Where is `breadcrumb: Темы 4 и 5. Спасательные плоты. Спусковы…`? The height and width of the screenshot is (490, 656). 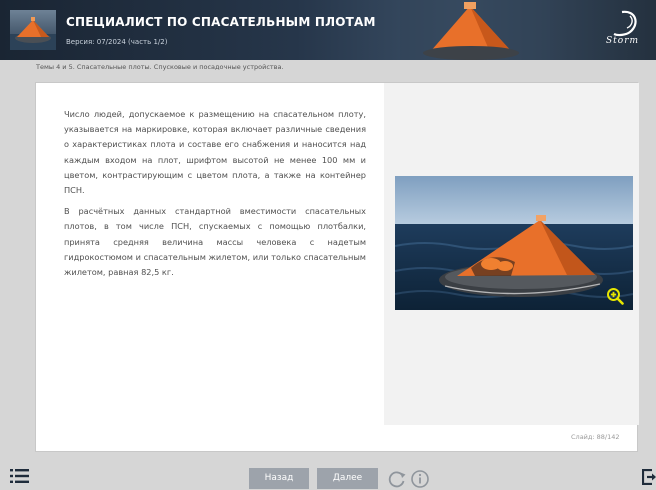 breadcrumb: Темы 4 и 5. Спасательные плоты. Спусковы… is located at coordinates (160, 67).